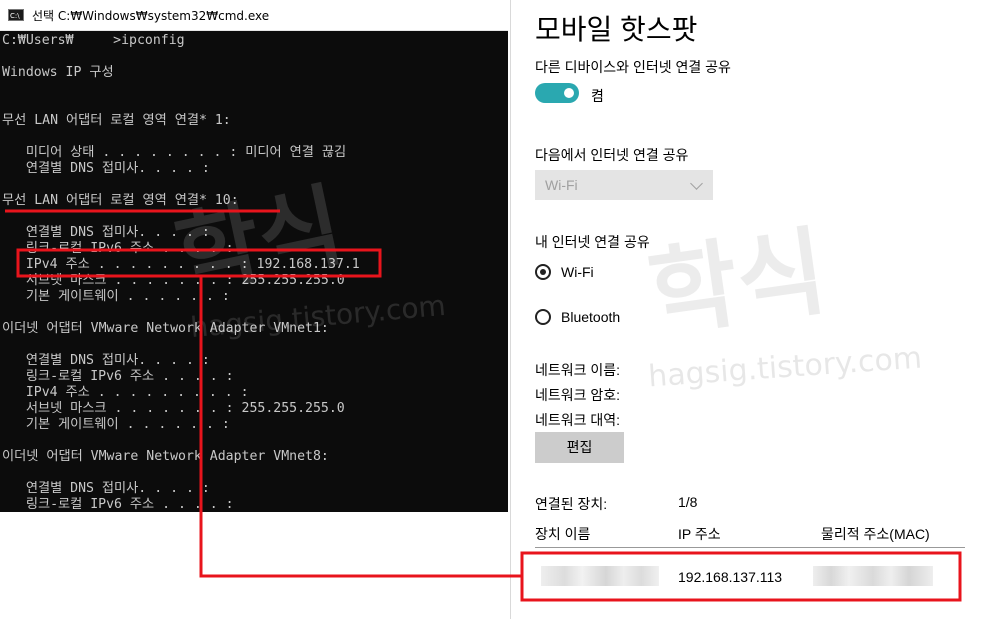 Image resolution: width=992 pixels, height=619 pixels. What do you see at coordinates (571, 504) in the screenshot?
I see `connected-devices-label: 연결된 장치:` at bounding box center [571, 504].